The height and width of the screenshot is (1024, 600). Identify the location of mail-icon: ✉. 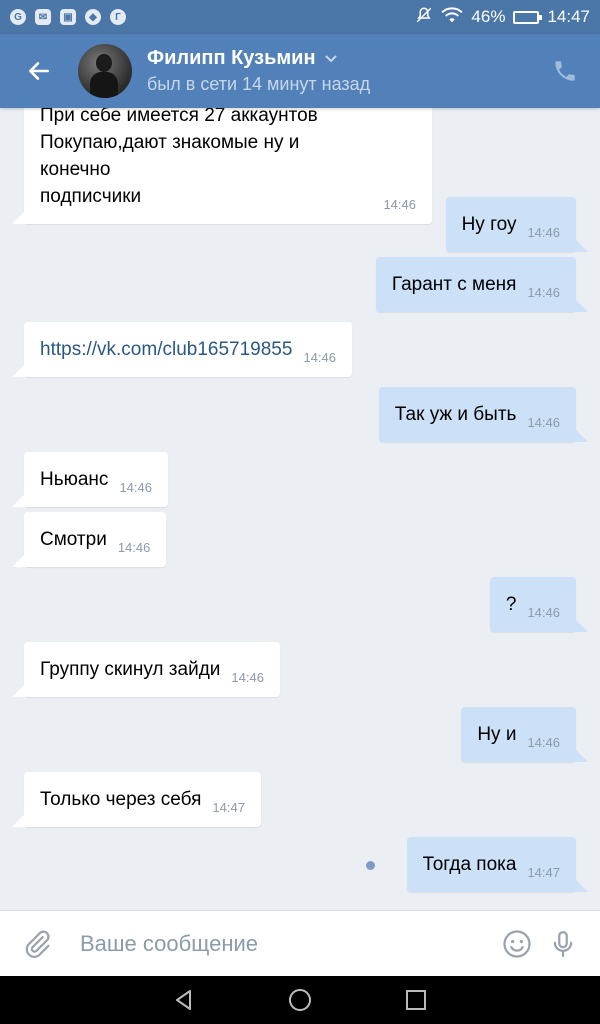
(43, 17).